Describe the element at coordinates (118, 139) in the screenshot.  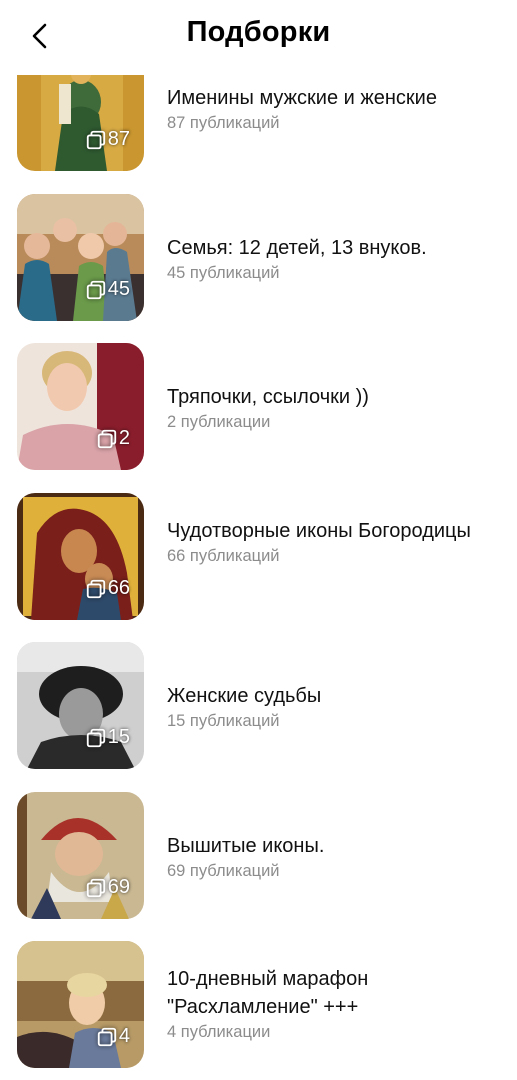
I see `post-count: 87` at that location.